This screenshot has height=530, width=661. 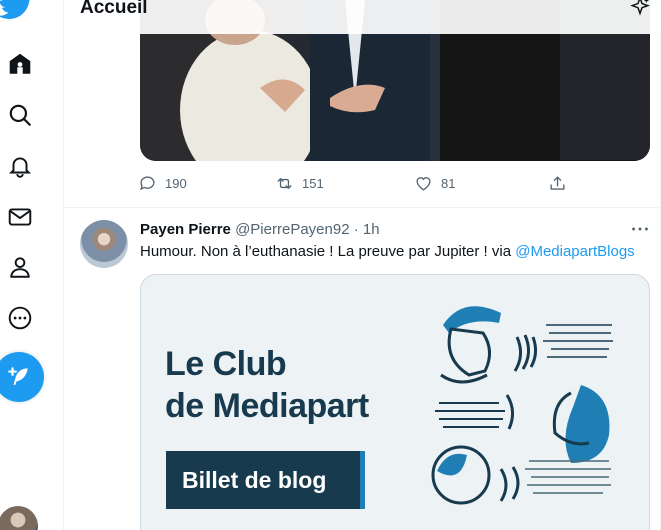 I want to click on account-avatar, so click(x=19, y=518).